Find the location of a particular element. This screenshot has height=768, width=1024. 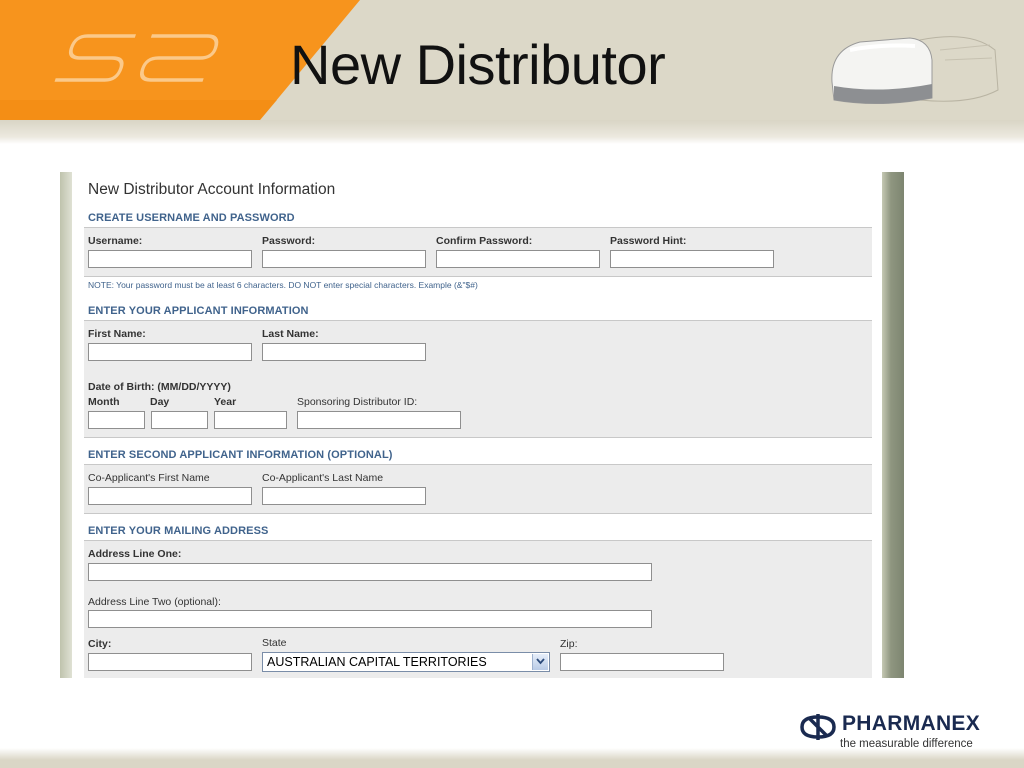

dob-year-input is located at coordinates (250, 420).